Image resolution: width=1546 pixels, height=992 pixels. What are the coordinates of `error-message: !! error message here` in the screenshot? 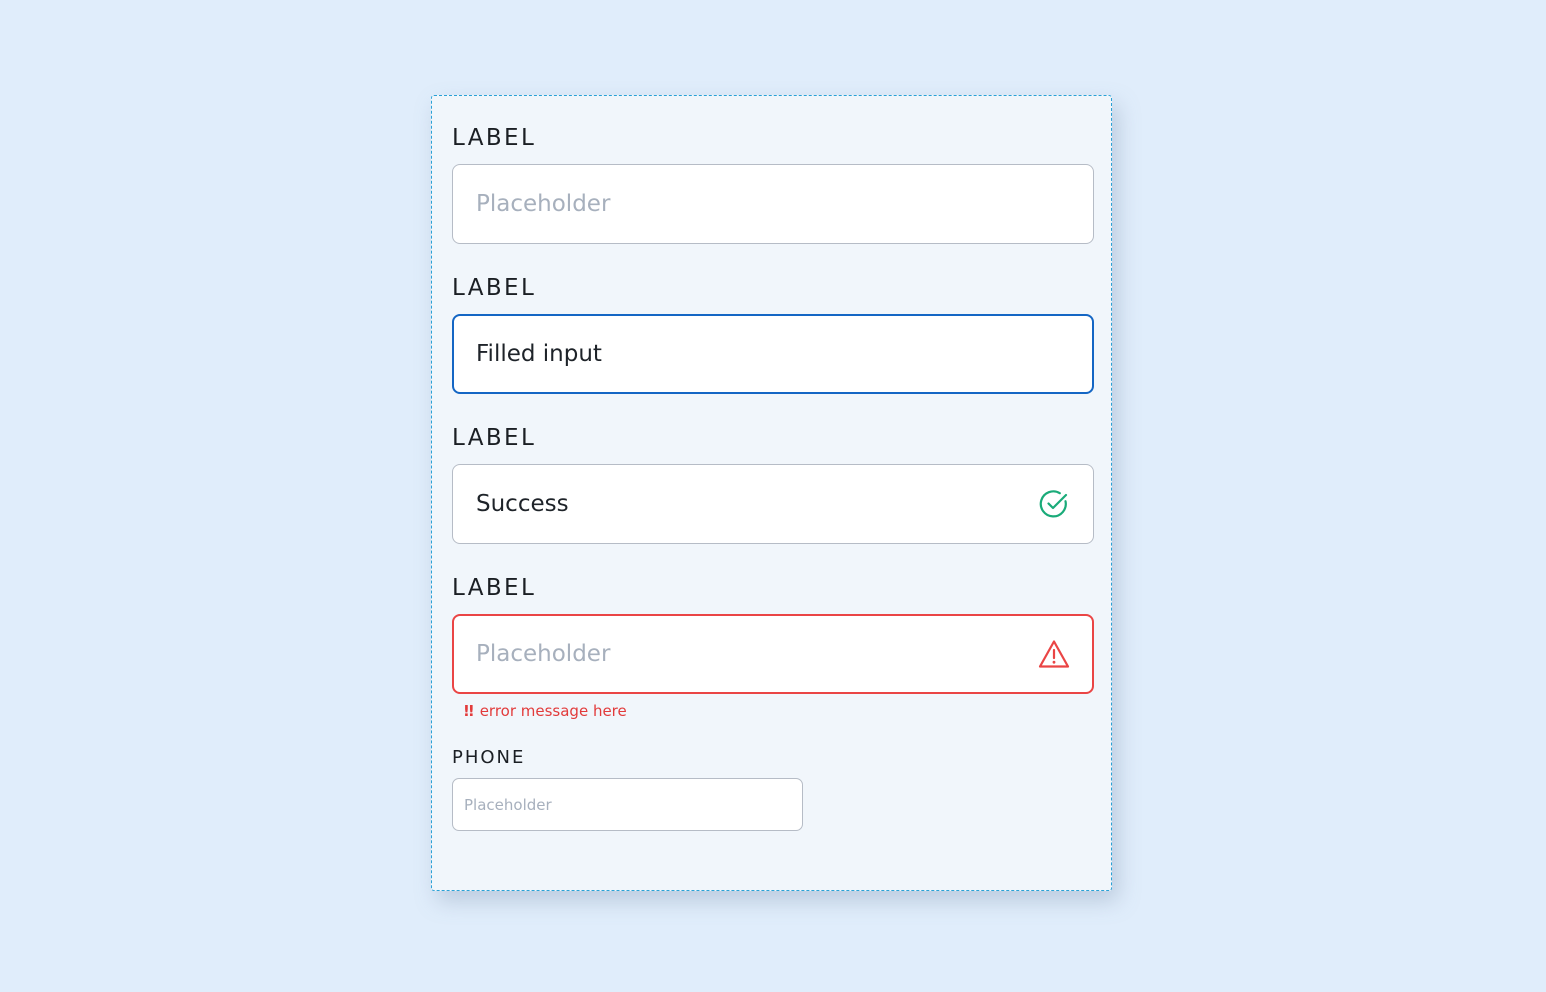 It's located at (545, 711).